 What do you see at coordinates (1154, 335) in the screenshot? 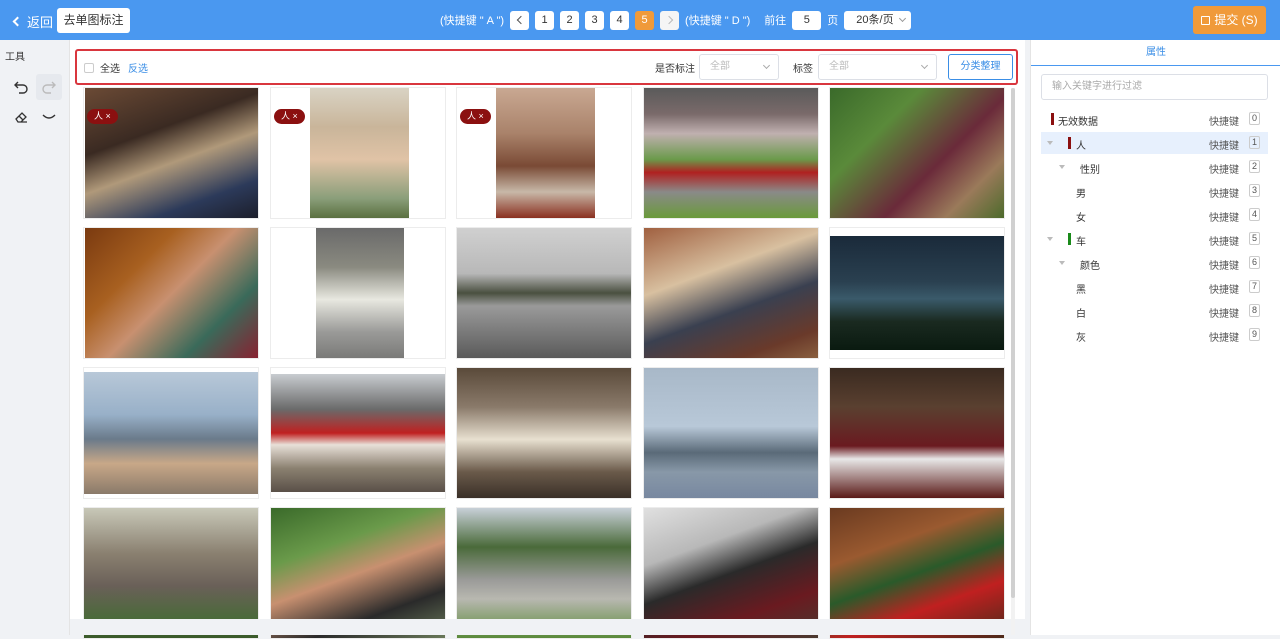
I see `tree-item-gray: 灰 快捷键 9` at bounding box center [1154, 335].